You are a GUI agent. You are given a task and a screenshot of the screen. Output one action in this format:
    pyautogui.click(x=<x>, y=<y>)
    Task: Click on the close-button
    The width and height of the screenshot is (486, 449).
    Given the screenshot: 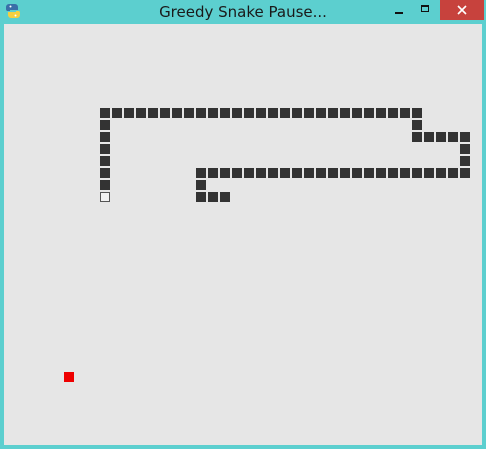 What is the action you would take?
    pyautogui.click(x=462, y=10)
    